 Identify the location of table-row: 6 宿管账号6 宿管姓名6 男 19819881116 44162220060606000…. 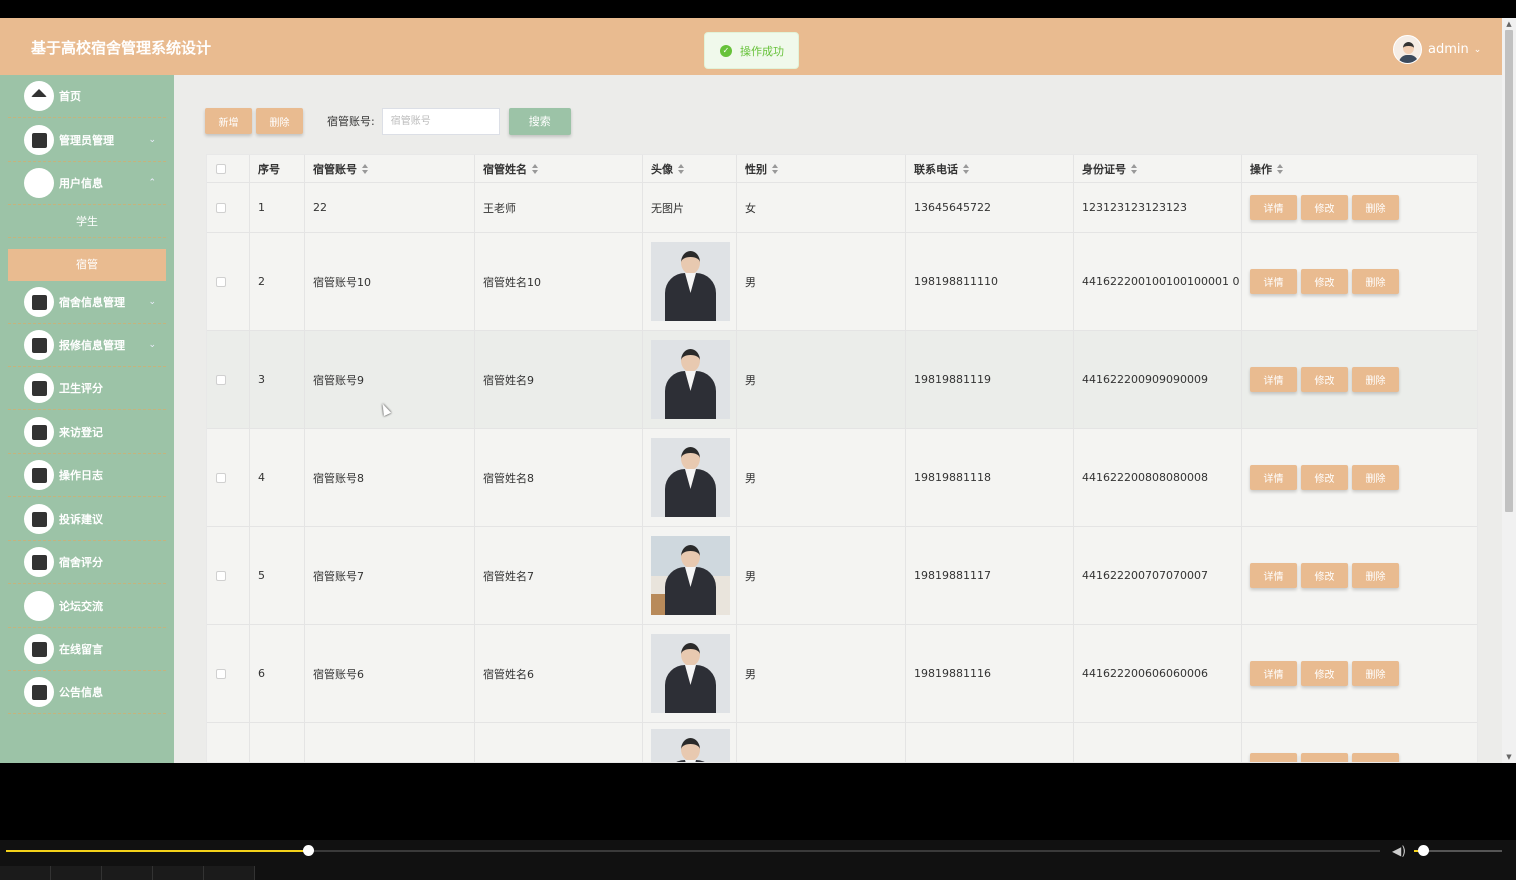
(842, 674).